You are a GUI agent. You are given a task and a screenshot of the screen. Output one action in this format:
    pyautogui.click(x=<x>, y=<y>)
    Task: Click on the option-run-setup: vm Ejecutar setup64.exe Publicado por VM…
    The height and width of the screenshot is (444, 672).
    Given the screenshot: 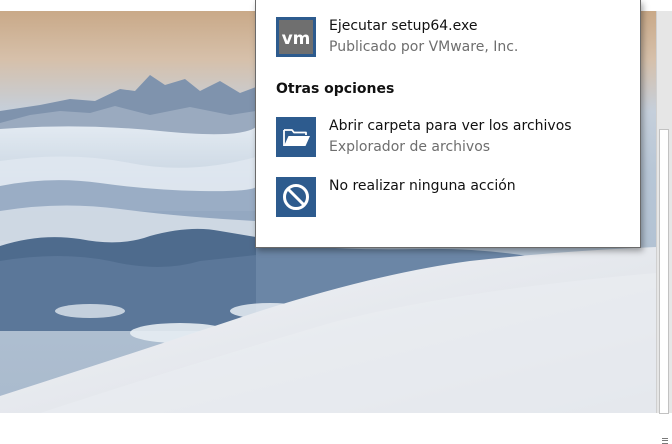 What is the action you would take?
    pyautogui.click(x=446, y=41)
    